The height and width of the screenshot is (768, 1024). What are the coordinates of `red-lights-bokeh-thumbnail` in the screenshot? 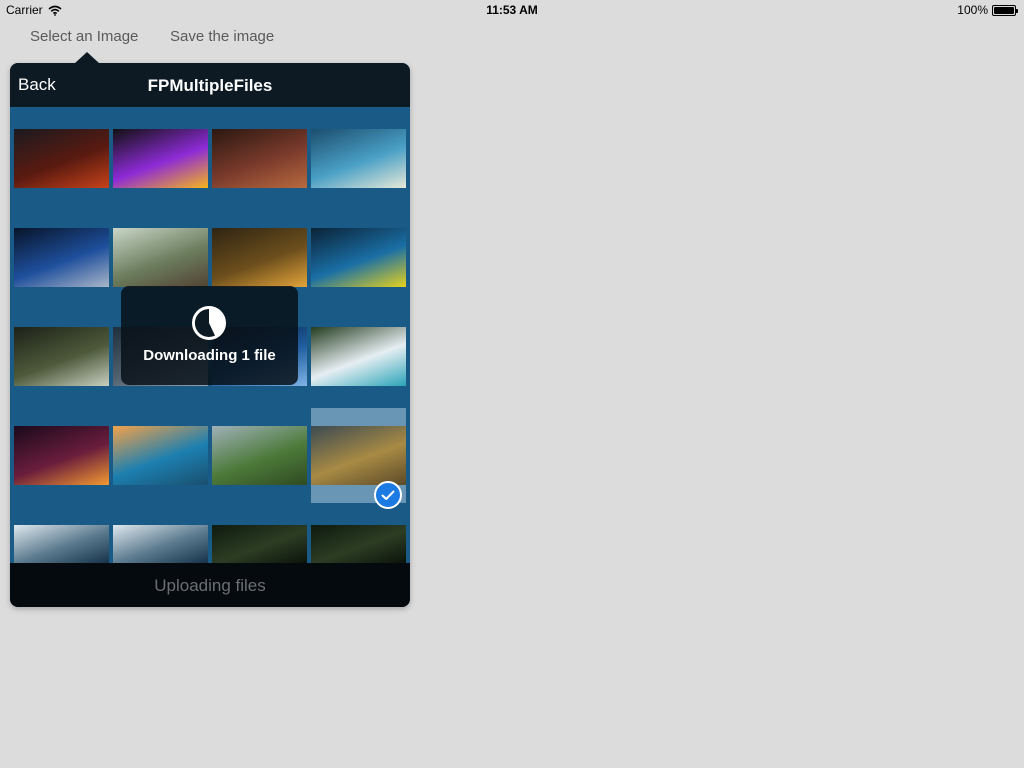 It's located at (61, 455).